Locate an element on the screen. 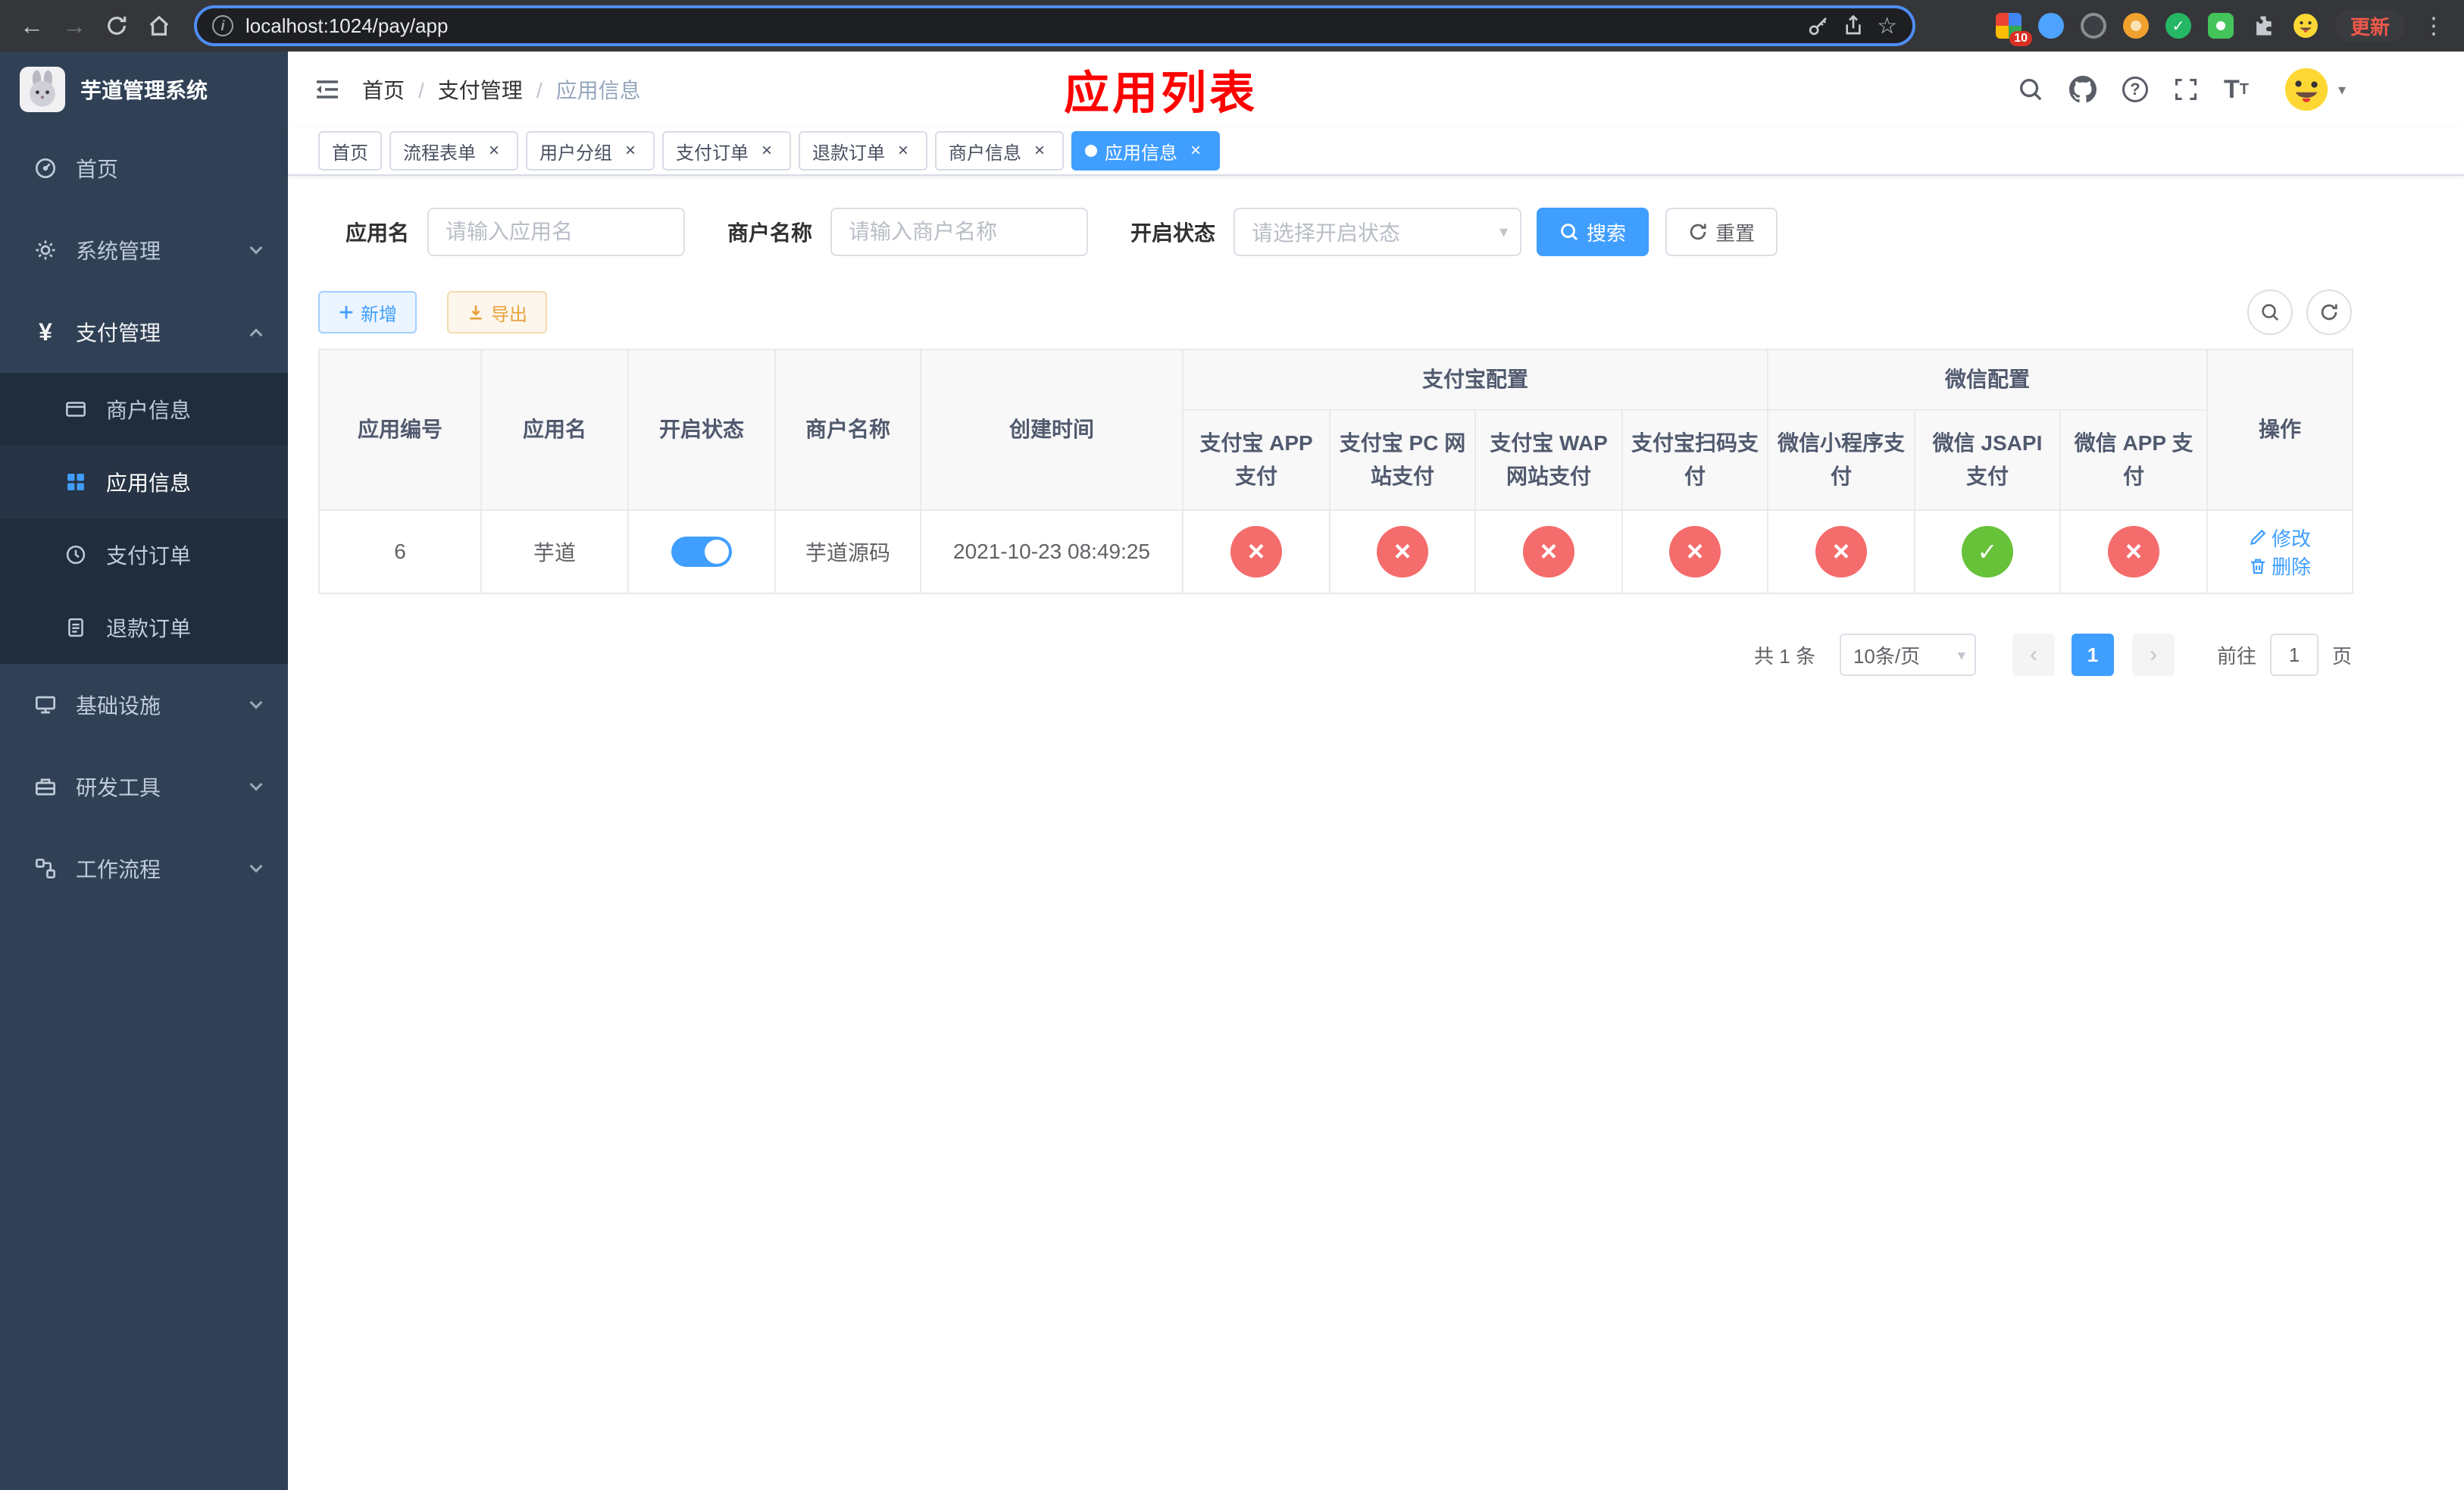  font-size-icon: TT is located at coordinates (2236, 90).